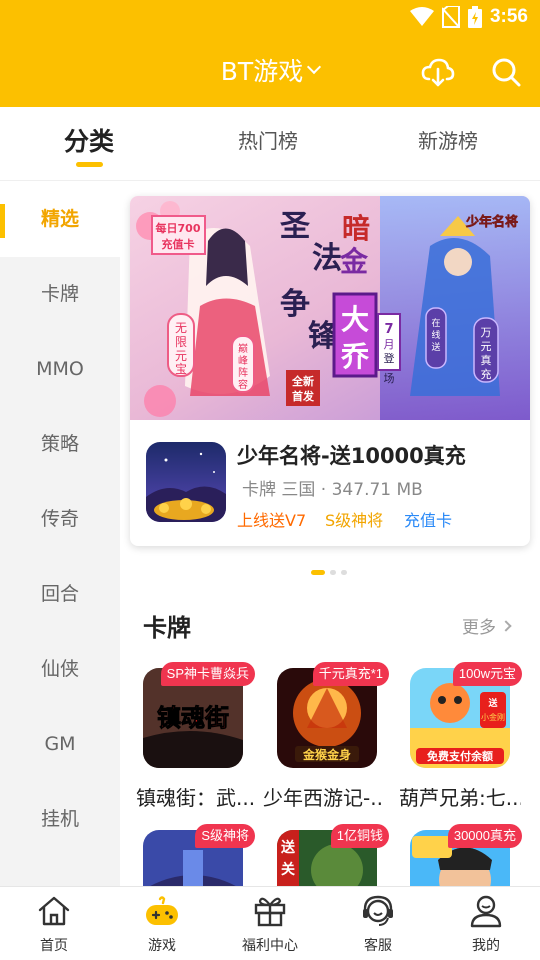  Describe the element at coordinates (508, 16) in the screenshot. I see `status-time: 3:56` at that location.